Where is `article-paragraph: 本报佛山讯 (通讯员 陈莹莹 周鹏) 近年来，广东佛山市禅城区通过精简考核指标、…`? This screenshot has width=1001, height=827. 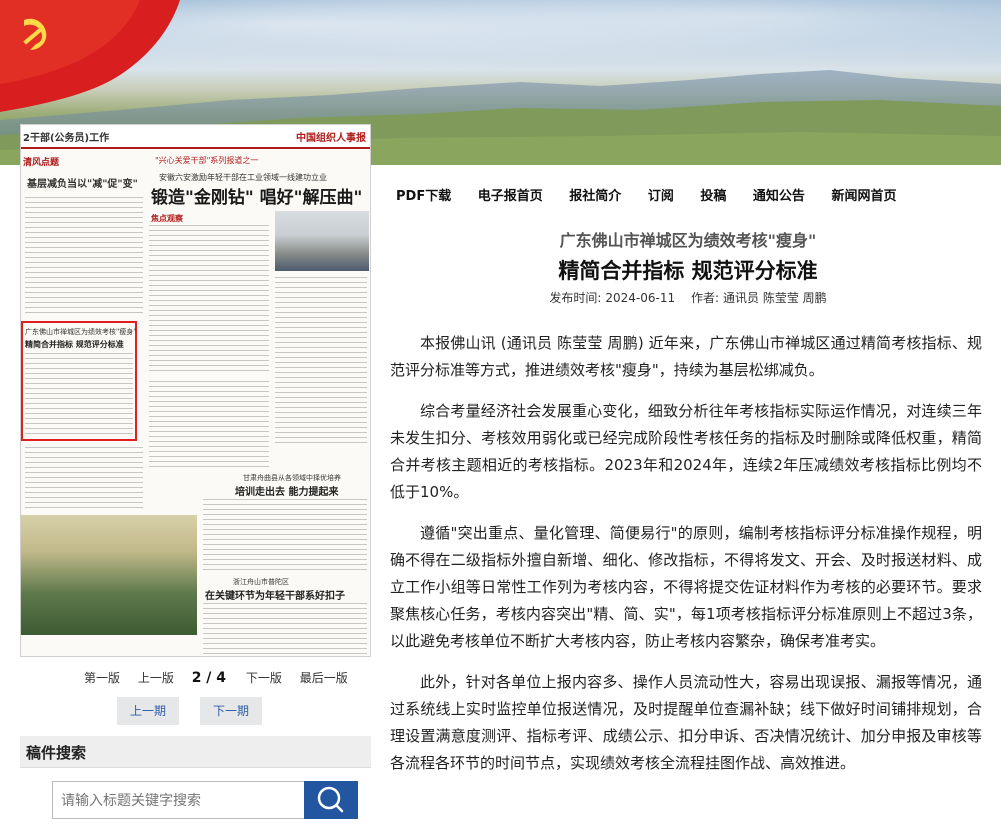 article-paragraph: 本报佛山讯 (通讯员 陈莹莹 周鹏) 近年来，广东佛山市禅城区通过精简考核指标、… is located at coordinates (686, 356).